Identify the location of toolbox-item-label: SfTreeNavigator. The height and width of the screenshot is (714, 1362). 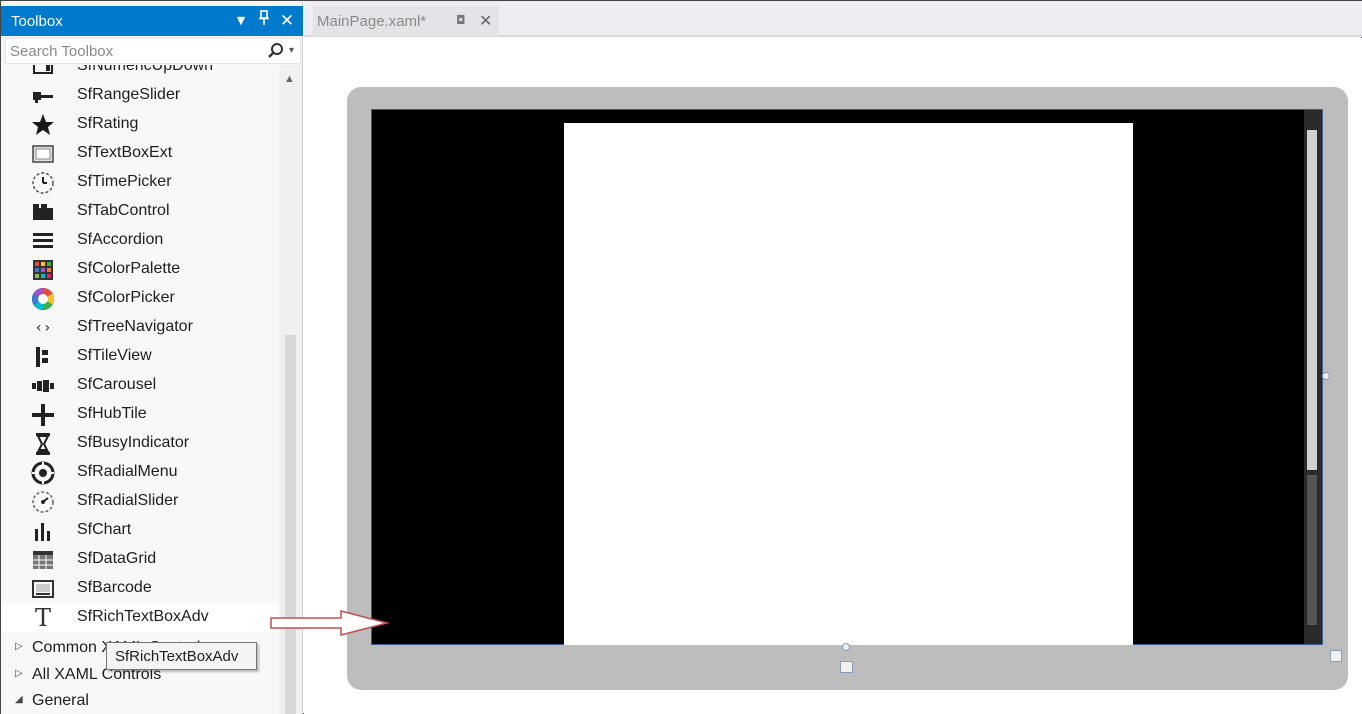
(135, 326).